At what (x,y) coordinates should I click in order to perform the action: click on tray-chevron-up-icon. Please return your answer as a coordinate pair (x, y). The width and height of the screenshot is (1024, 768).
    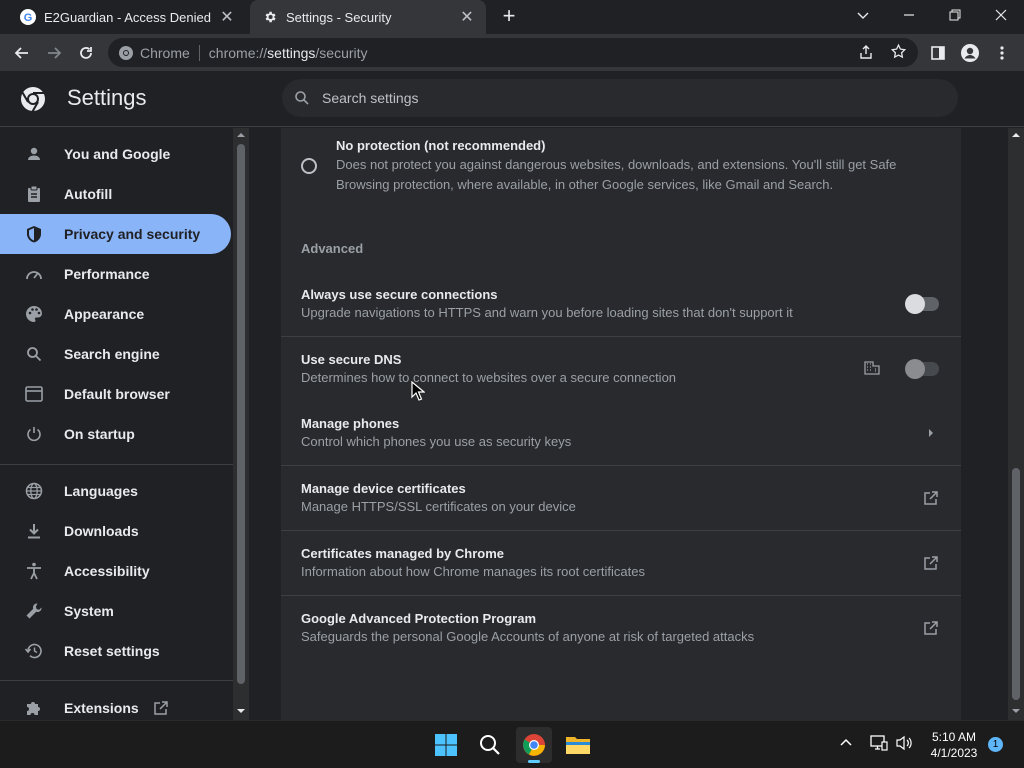
    Looking at the image, I should click on (846, 743).